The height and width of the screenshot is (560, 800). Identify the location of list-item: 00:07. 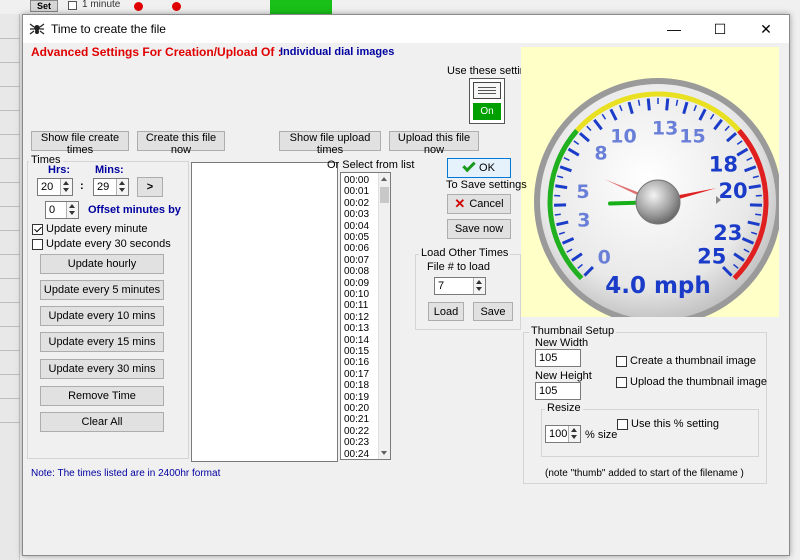
(356, 260).